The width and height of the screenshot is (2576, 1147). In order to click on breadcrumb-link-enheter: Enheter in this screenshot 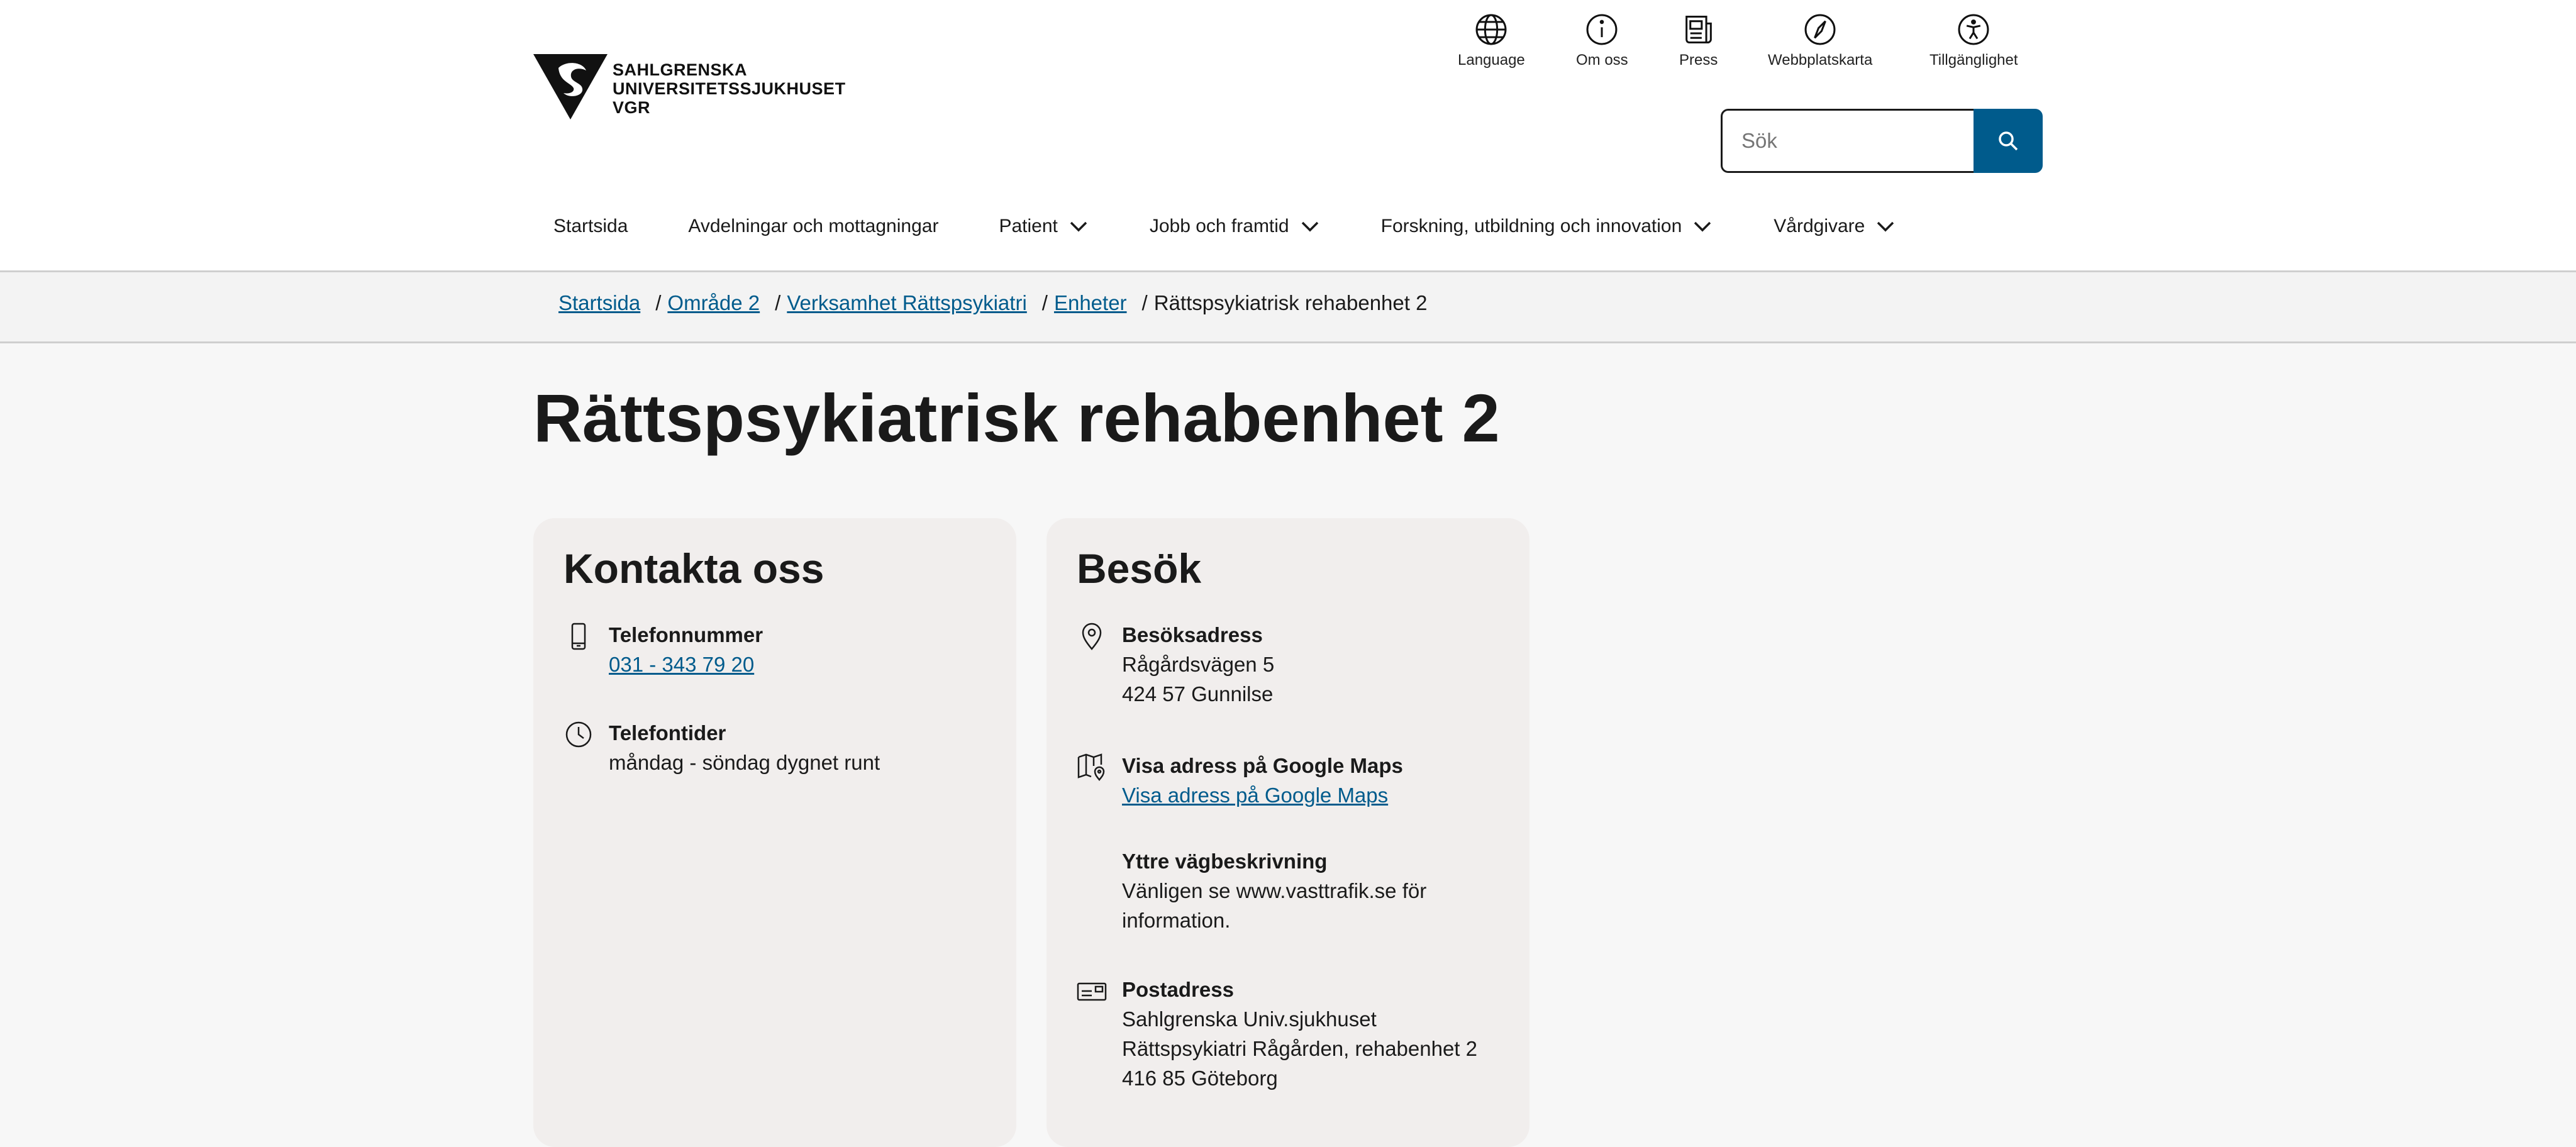, I will do `click(1090, 303)`.